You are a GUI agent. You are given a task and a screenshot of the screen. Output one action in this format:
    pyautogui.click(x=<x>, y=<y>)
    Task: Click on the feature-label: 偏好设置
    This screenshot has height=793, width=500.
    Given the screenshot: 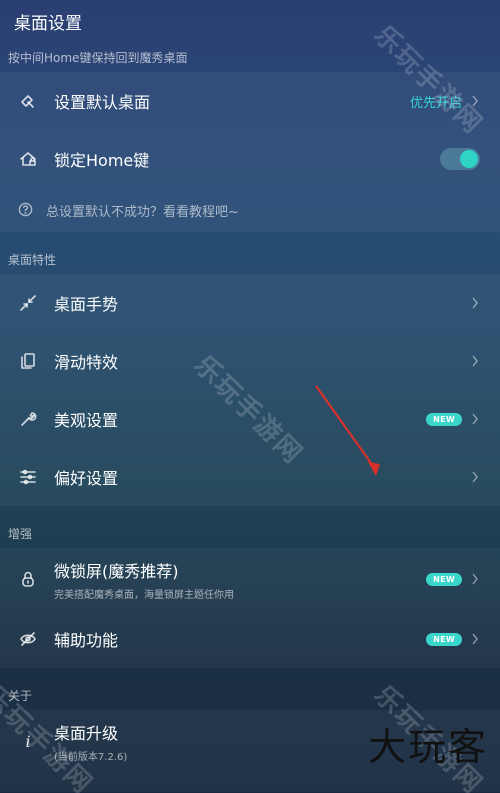 What is the action you would take?
    pyautogui.click(x=86, y=478)
    